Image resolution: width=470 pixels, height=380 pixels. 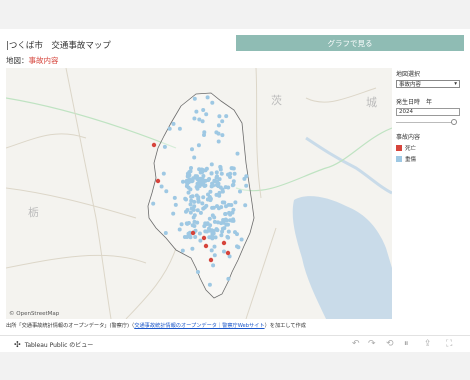 I want to click on graph-button: グラフで見る, so click(x=350, y=43).